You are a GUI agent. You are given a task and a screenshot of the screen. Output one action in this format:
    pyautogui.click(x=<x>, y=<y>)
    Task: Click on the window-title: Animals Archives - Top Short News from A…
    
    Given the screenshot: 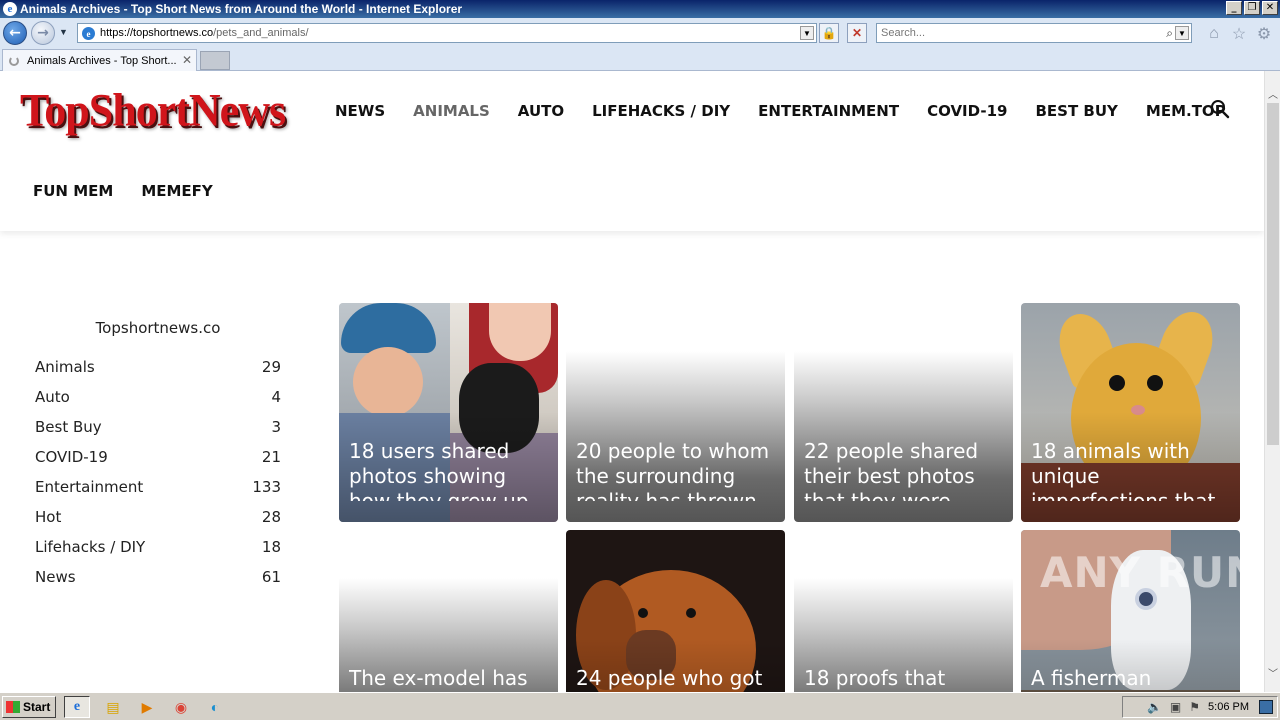 What is the action you would take?
    pyautogui.click(x=241, y=9)
    